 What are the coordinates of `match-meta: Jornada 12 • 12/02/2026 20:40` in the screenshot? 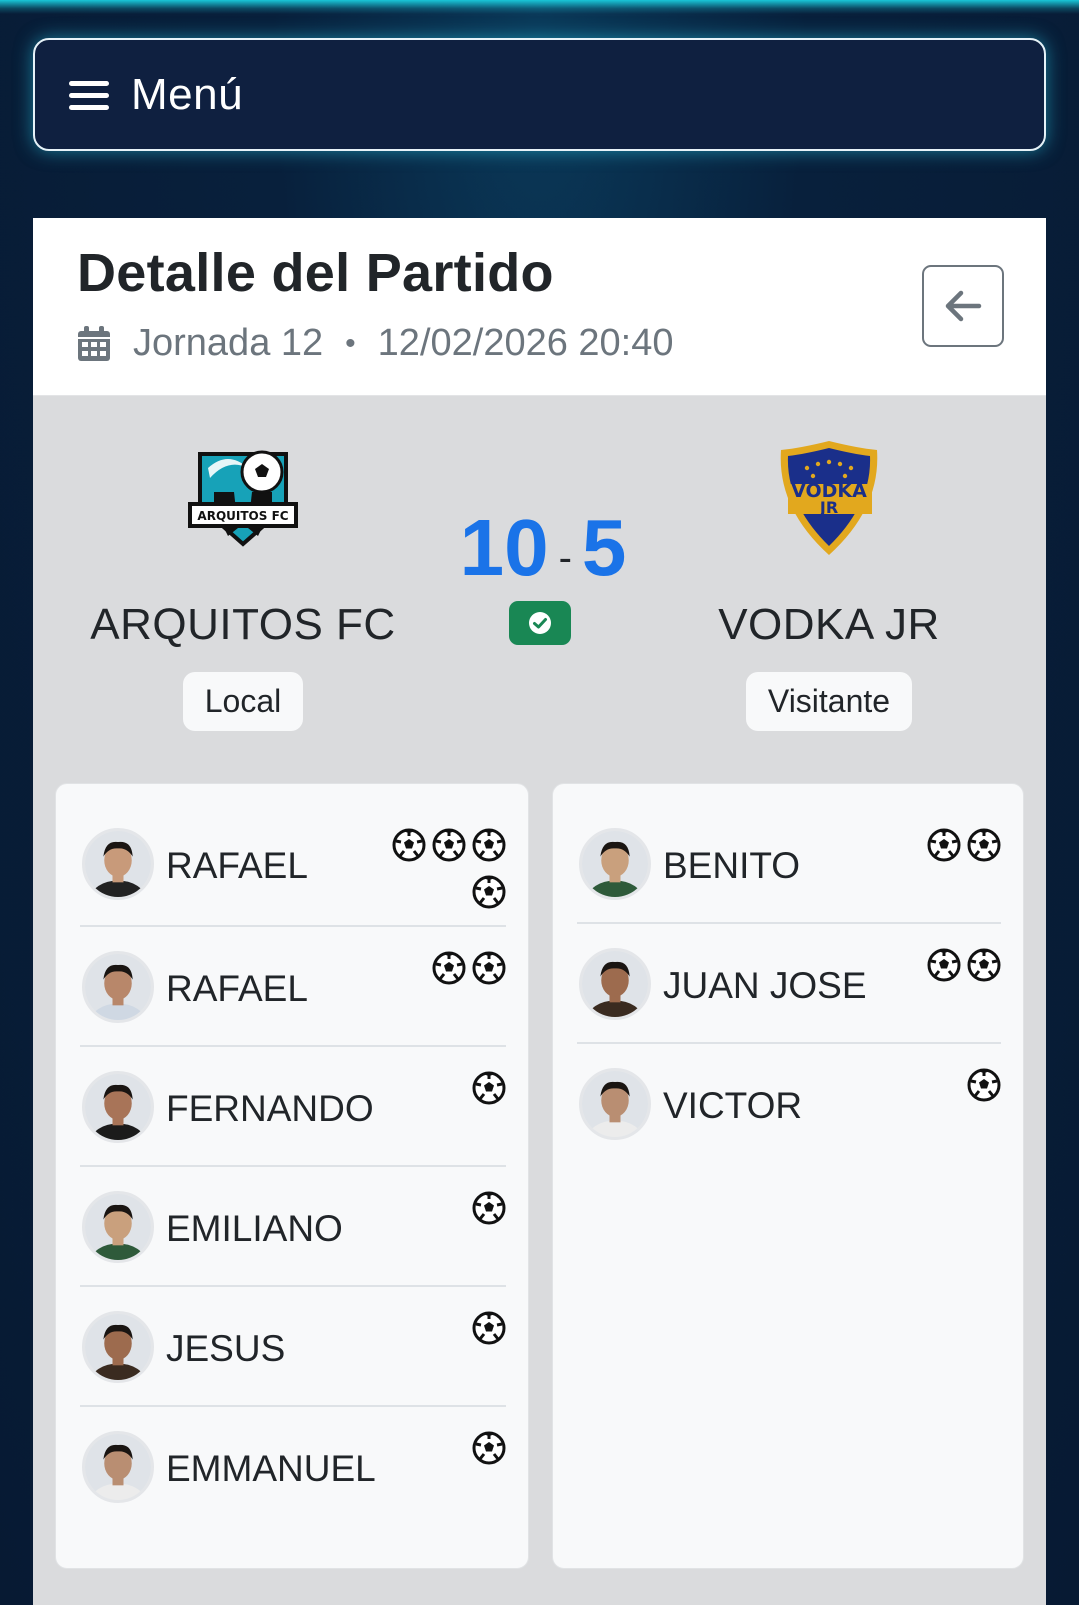 It's located at (375, 343).